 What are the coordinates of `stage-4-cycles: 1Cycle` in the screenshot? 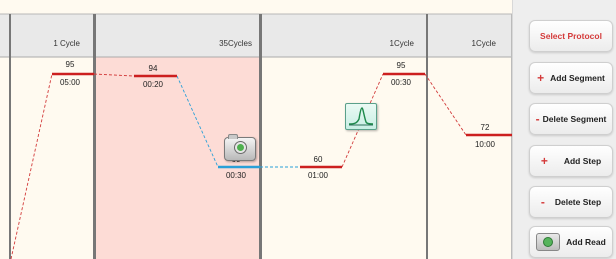 It's located at (483, 43).